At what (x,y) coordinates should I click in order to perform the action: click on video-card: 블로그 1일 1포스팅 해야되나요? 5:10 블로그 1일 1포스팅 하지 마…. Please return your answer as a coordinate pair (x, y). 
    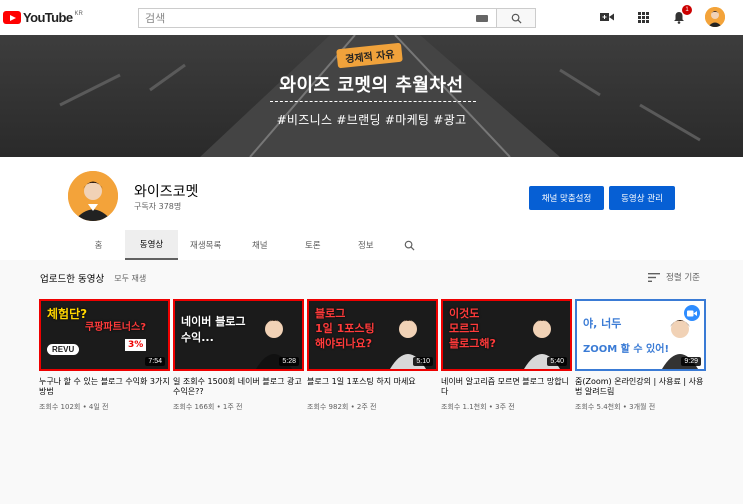
    Looking at the image, I should click on (372, 355).